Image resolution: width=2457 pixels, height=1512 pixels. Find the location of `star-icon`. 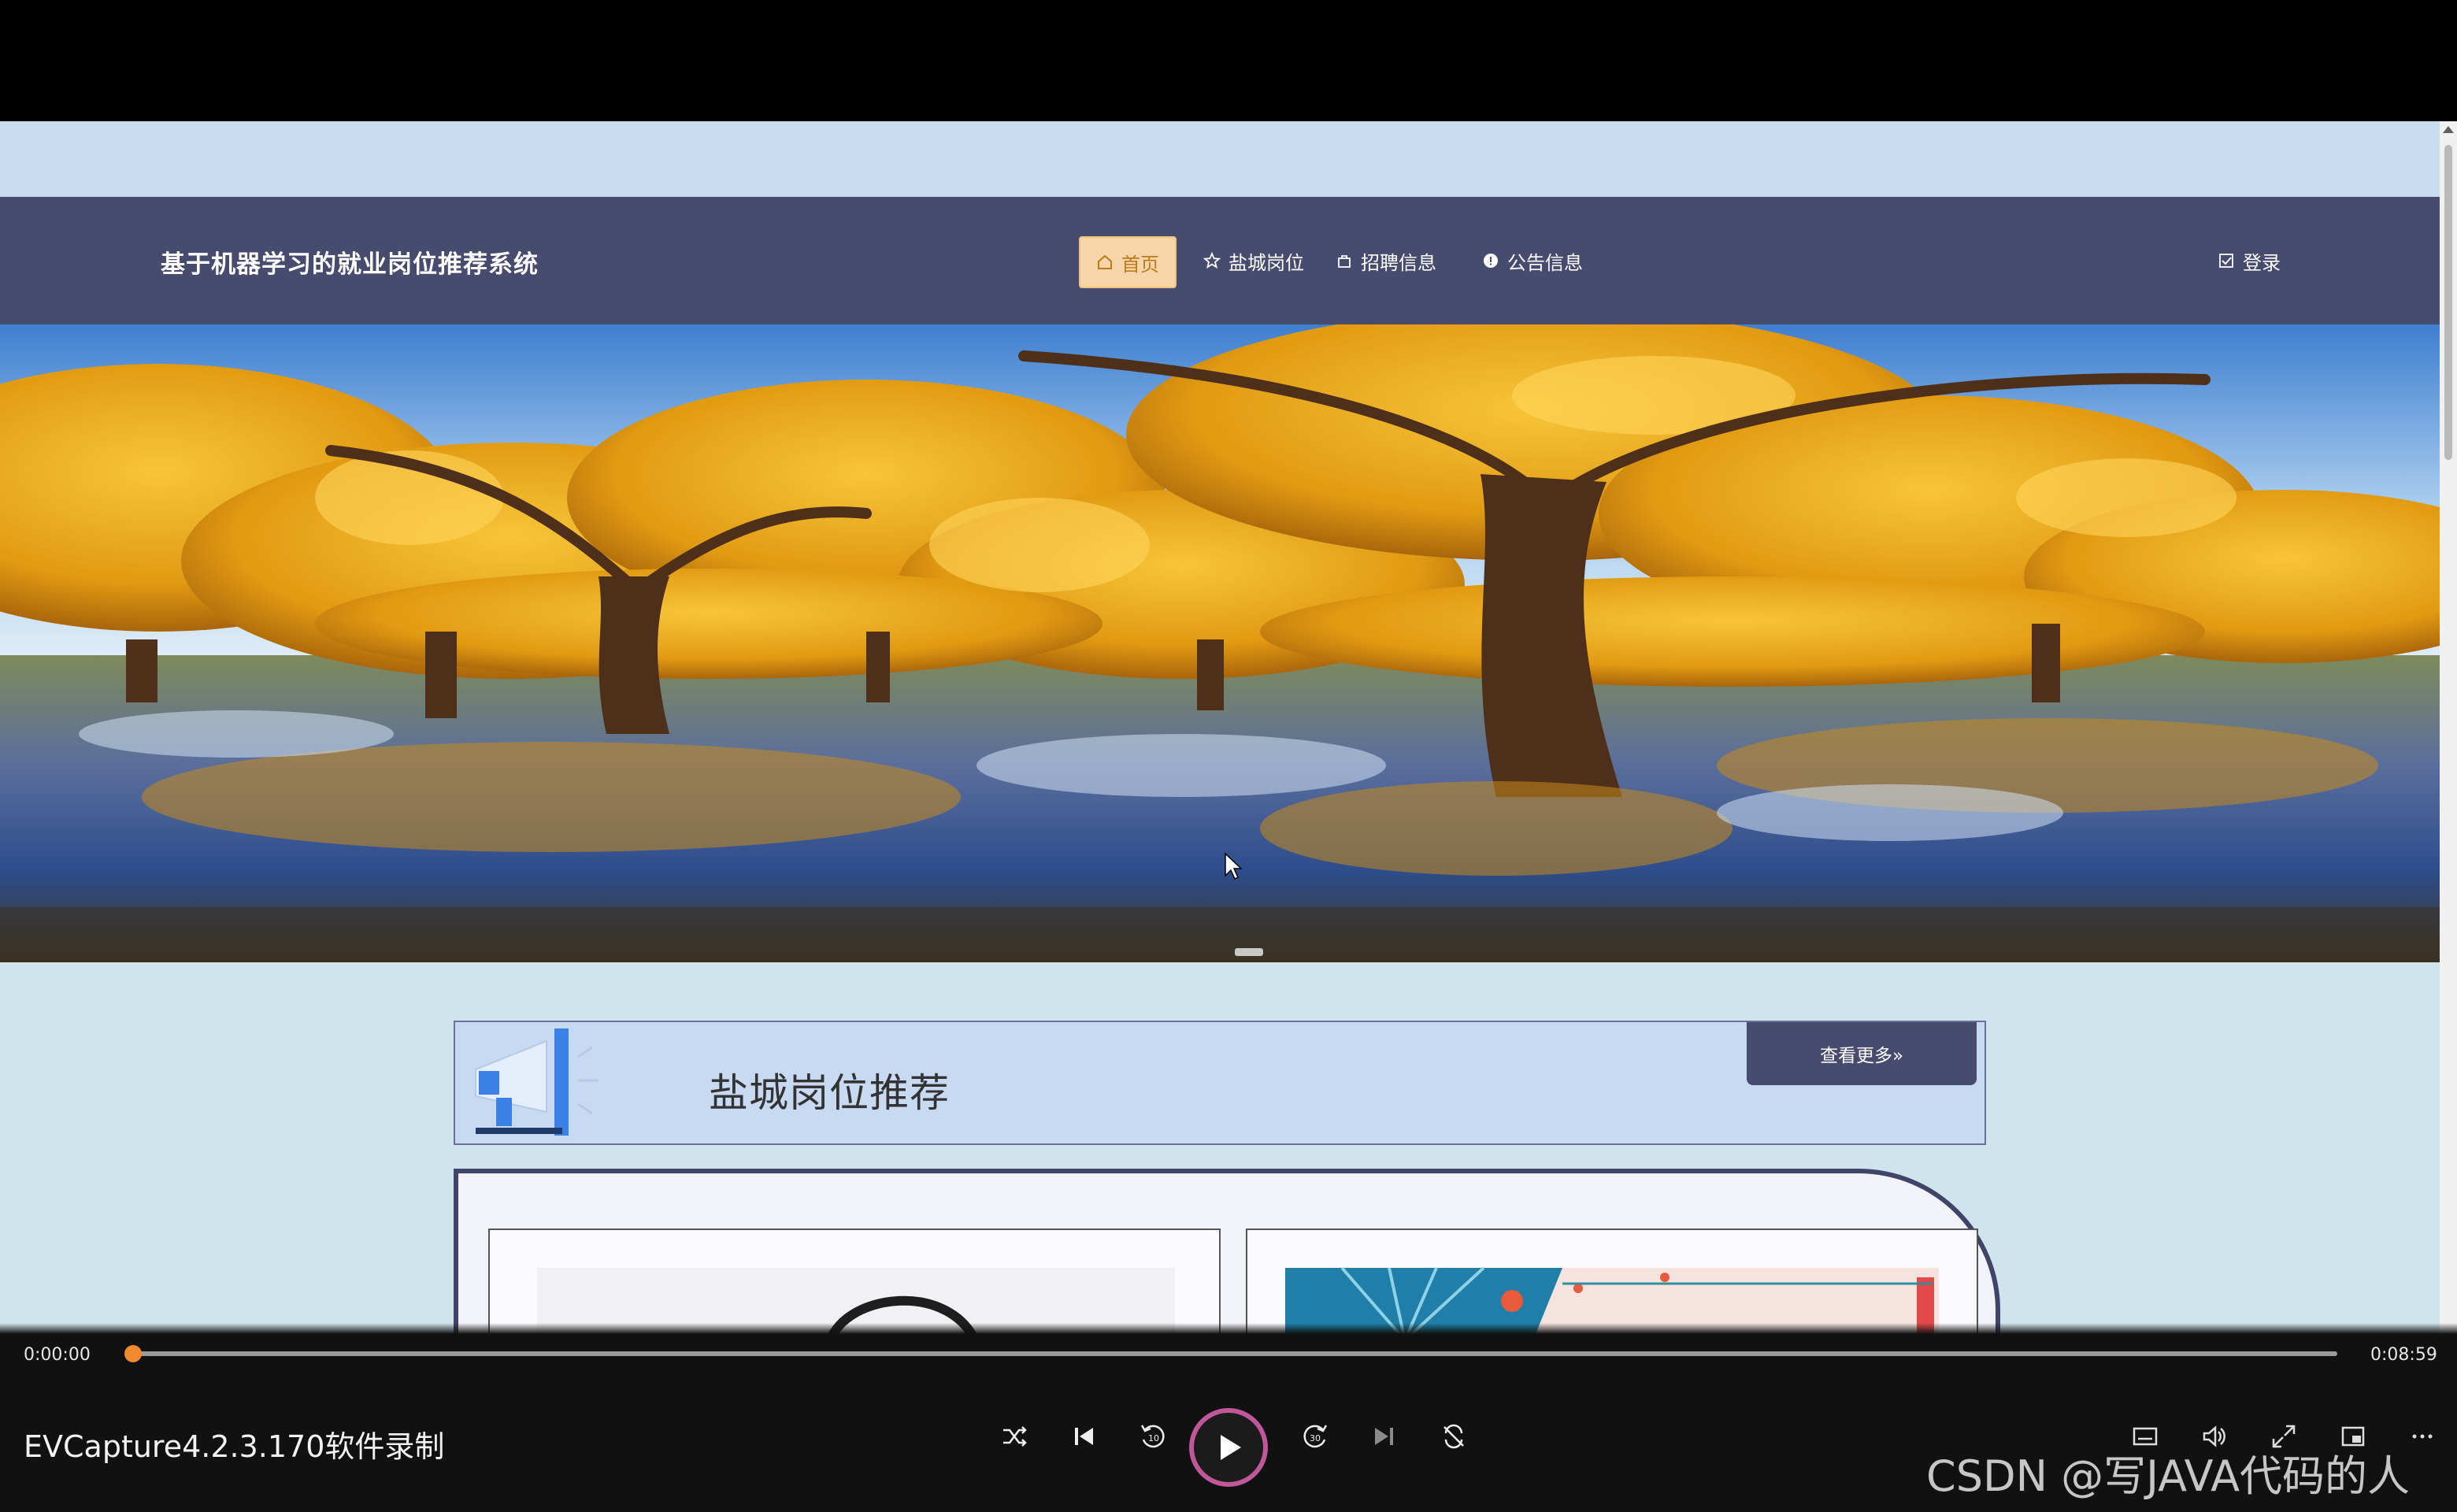

star-icon is located at coordinates (1212, 260).